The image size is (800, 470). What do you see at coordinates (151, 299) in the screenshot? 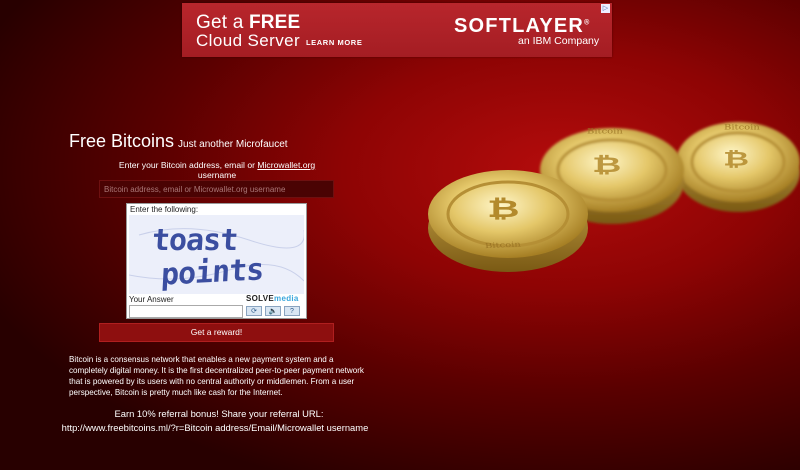
I see `captcha-answer-label: Your Answer` at bounding box center [151, 299].